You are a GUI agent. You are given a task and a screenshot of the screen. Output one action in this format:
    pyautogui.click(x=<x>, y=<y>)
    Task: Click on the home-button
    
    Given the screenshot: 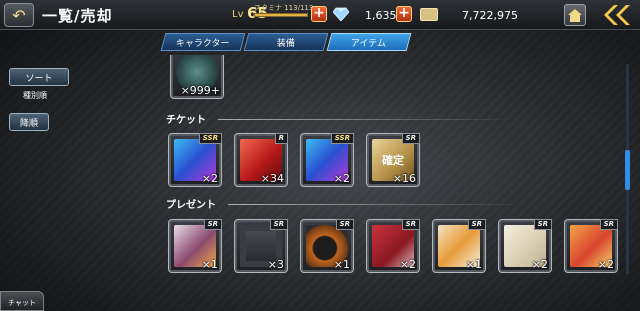 What is the action you would take?
    pyautogui.click(x=575, y=15)
    